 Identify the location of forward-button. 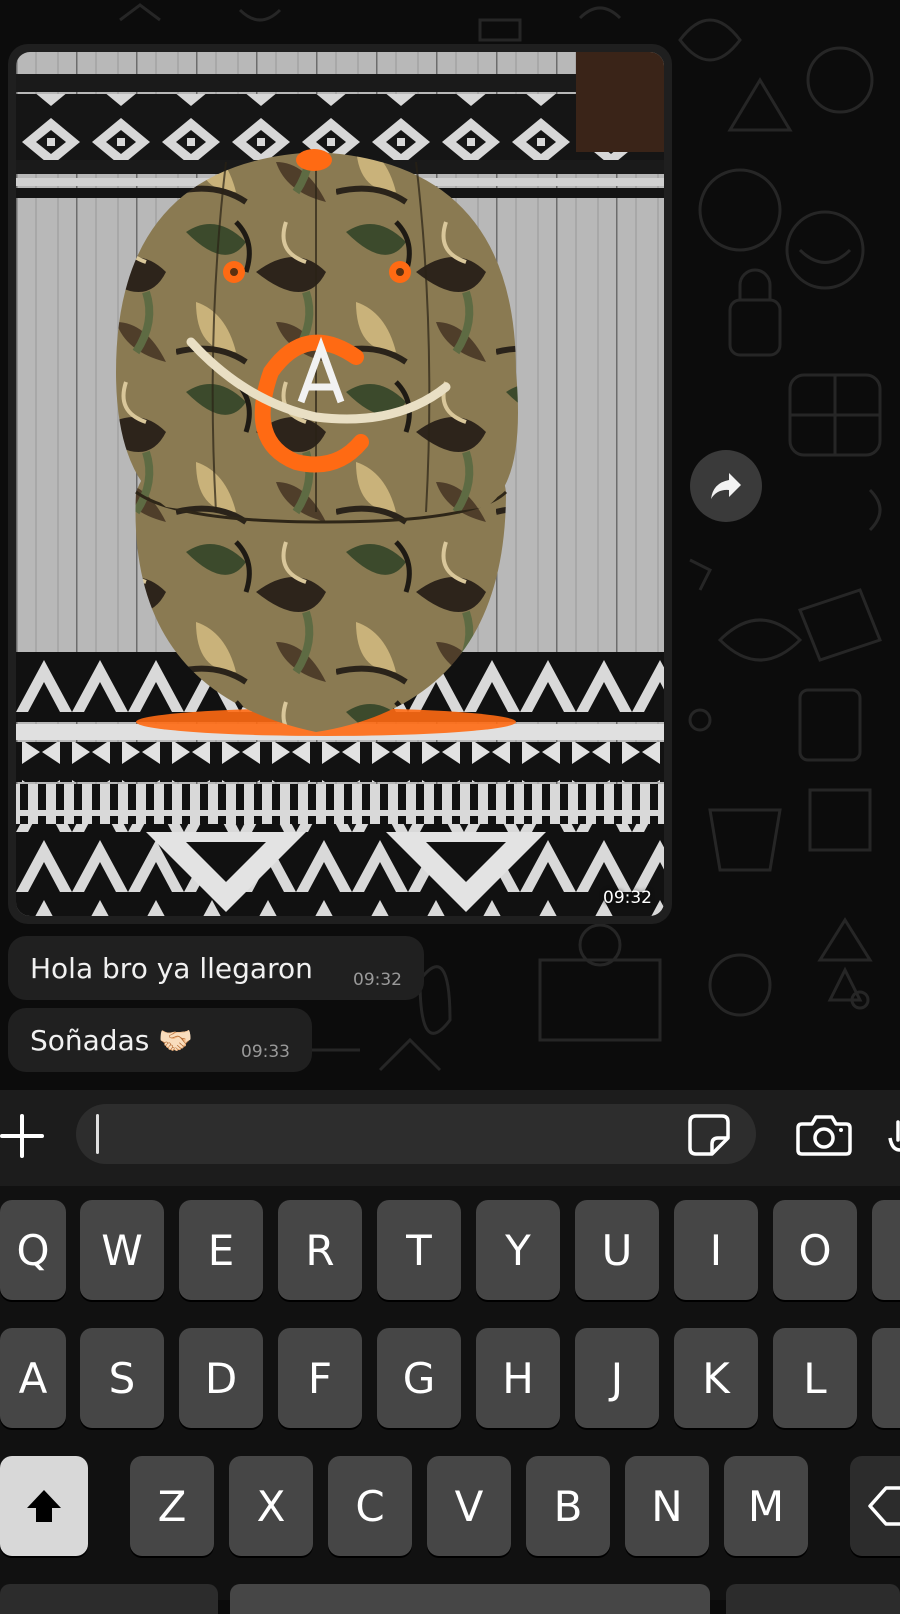
(726, 486).